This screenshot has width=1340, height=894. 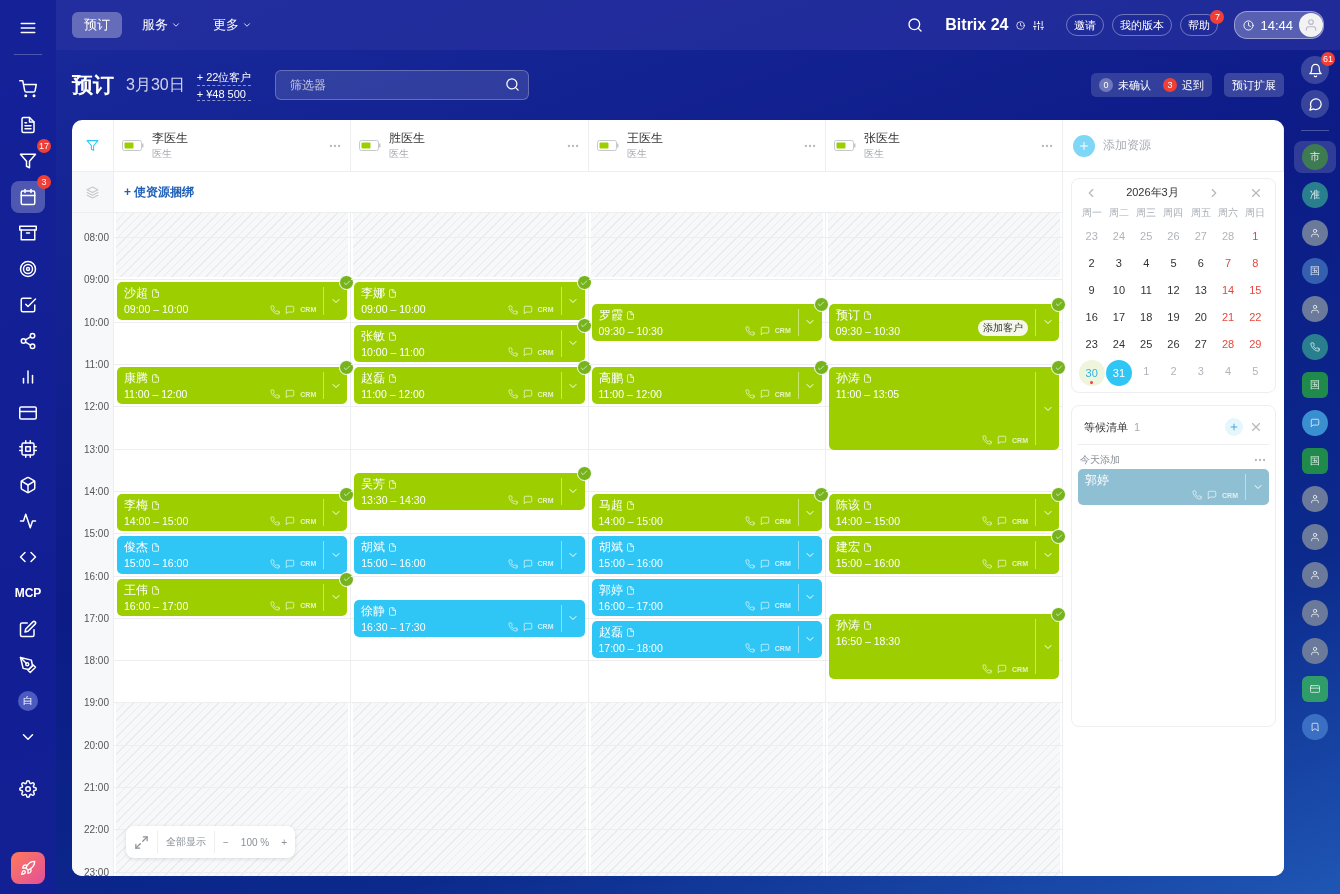 What do you see at coordinates (1255, 317) in the screenshot?
I see `calendar-day: 22` at bounding box center [1255, 317].